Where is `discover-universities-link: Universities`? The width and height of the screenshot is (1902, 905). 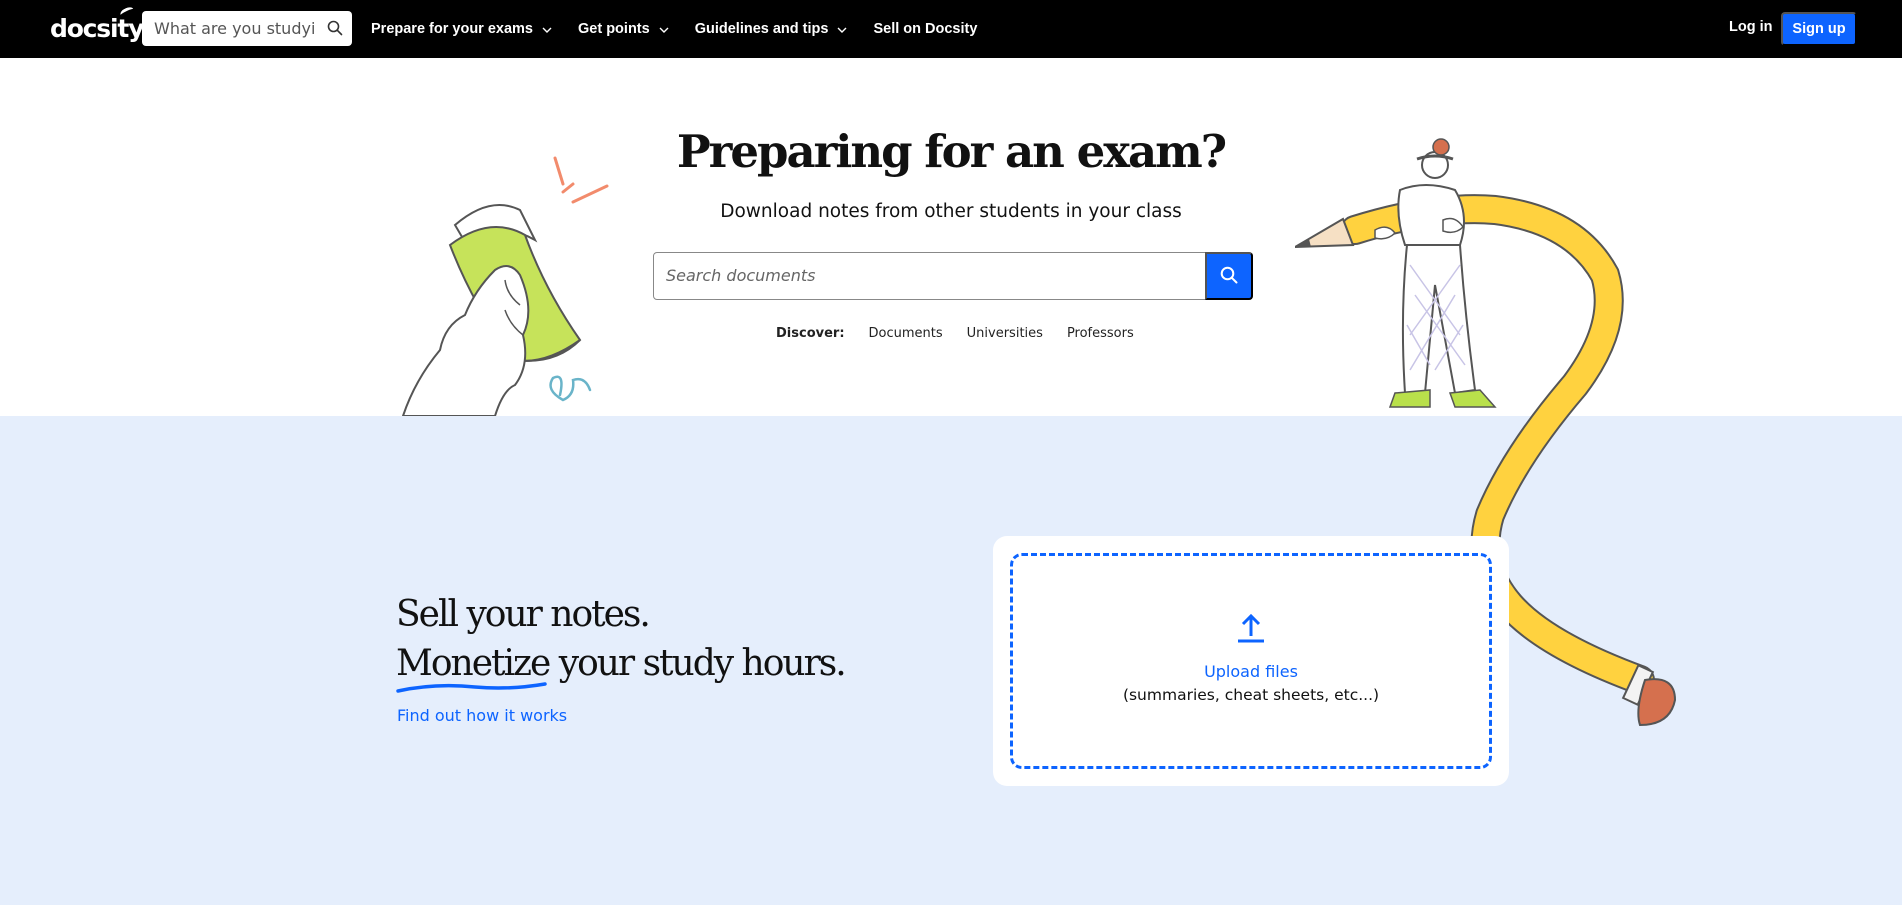 discover-universities-link: Universities is located at coordinates (1005, 333).